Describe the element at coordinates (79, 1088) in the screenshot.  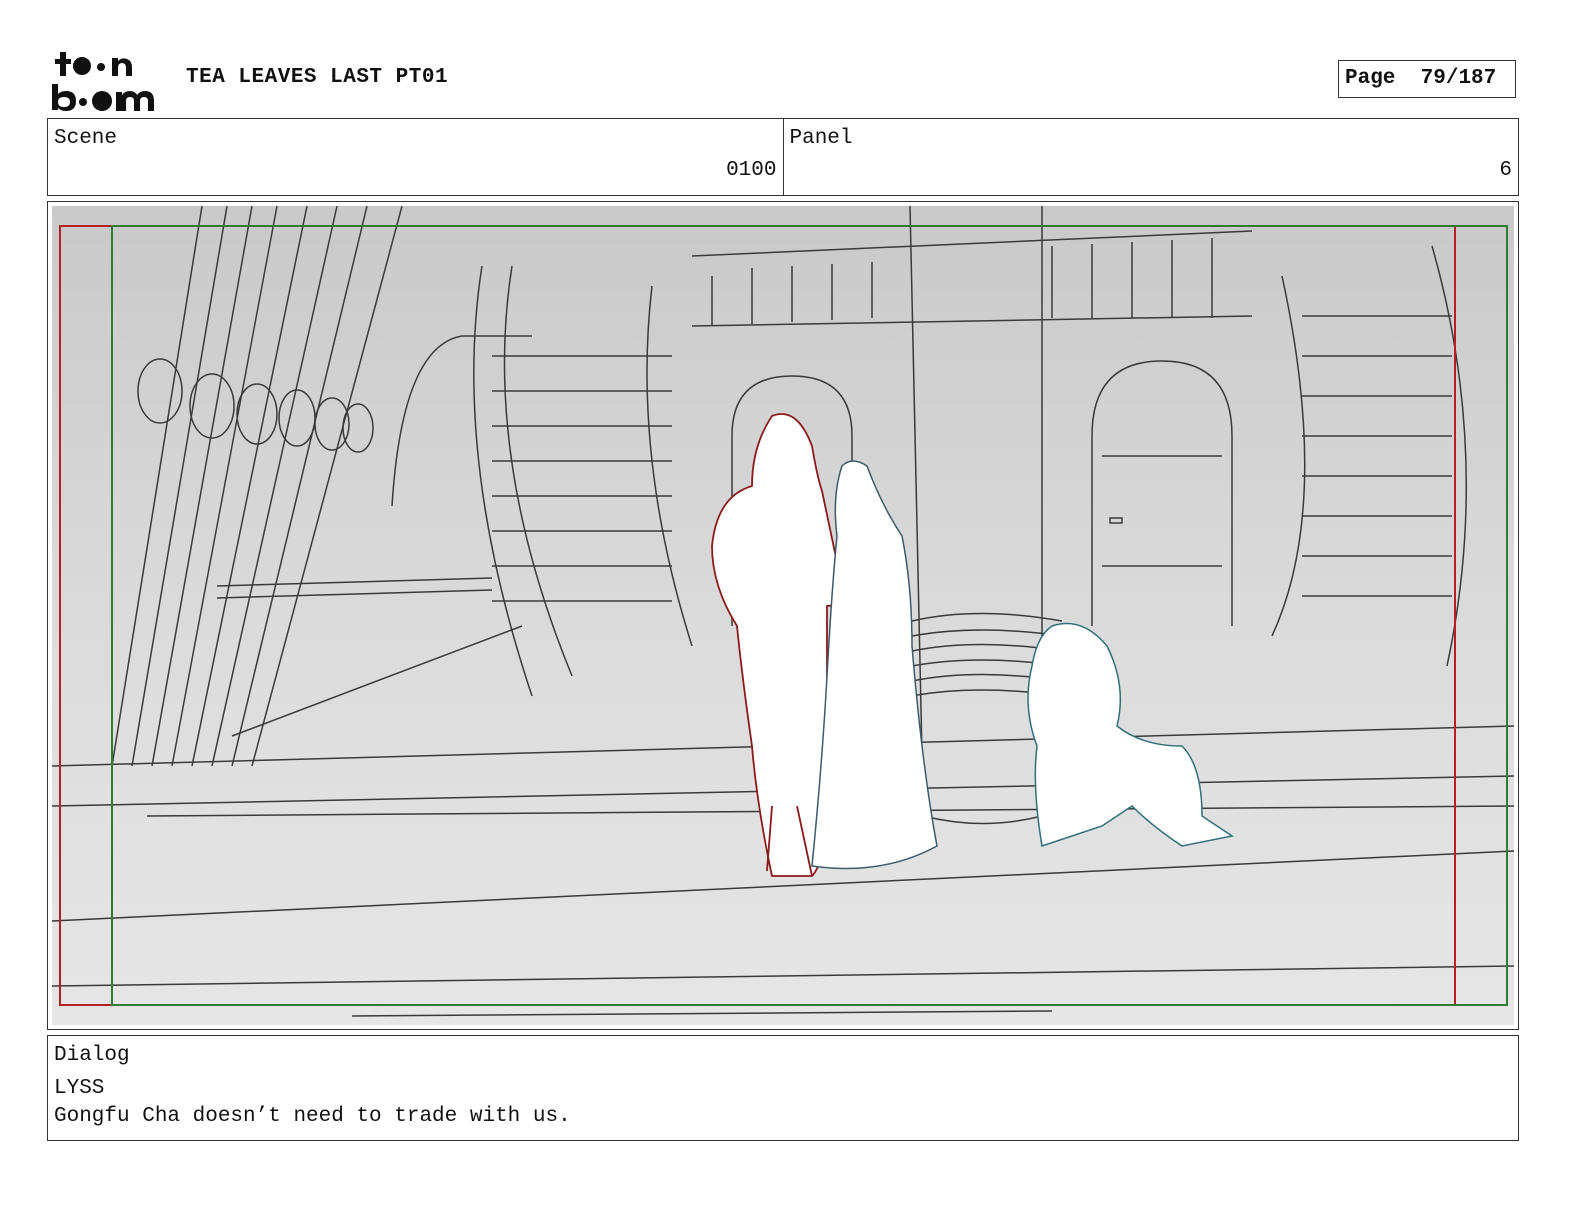
I see `dialog-speaker: LYSS` at that location.